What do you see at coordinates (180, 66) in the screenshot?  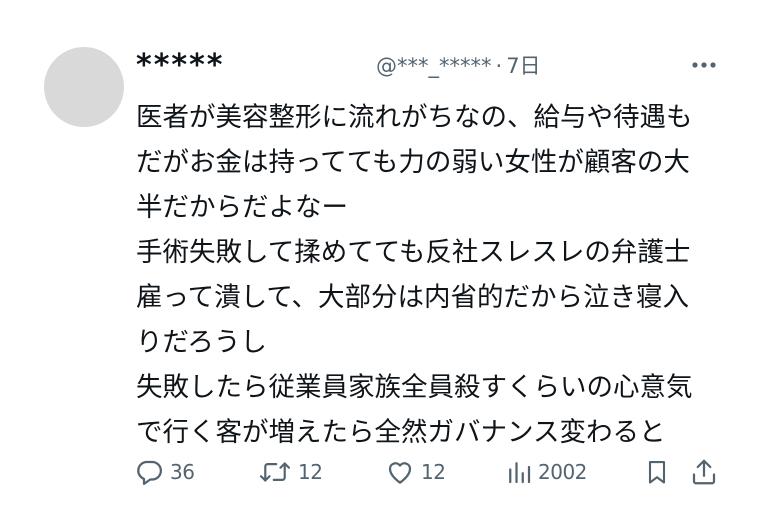 I see `display-name: *****` at bounding box center [180, 66].